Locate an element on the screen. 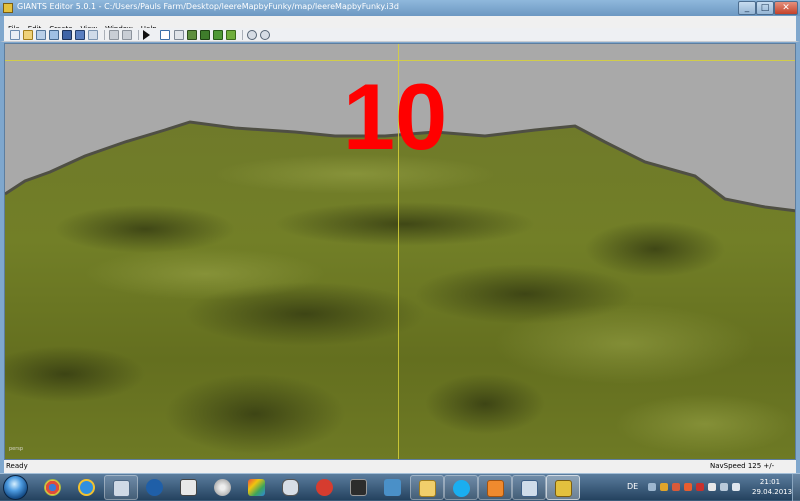 The width and height of the screenshot is (800, 501). save-icon is located at coordinates (67, 35).